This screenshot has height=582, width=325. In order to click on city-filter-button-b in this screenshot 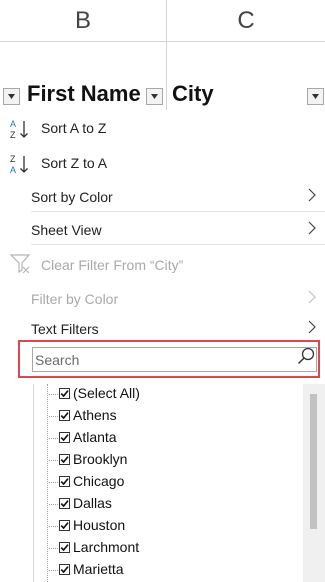, I will do `click(154, 96)`.